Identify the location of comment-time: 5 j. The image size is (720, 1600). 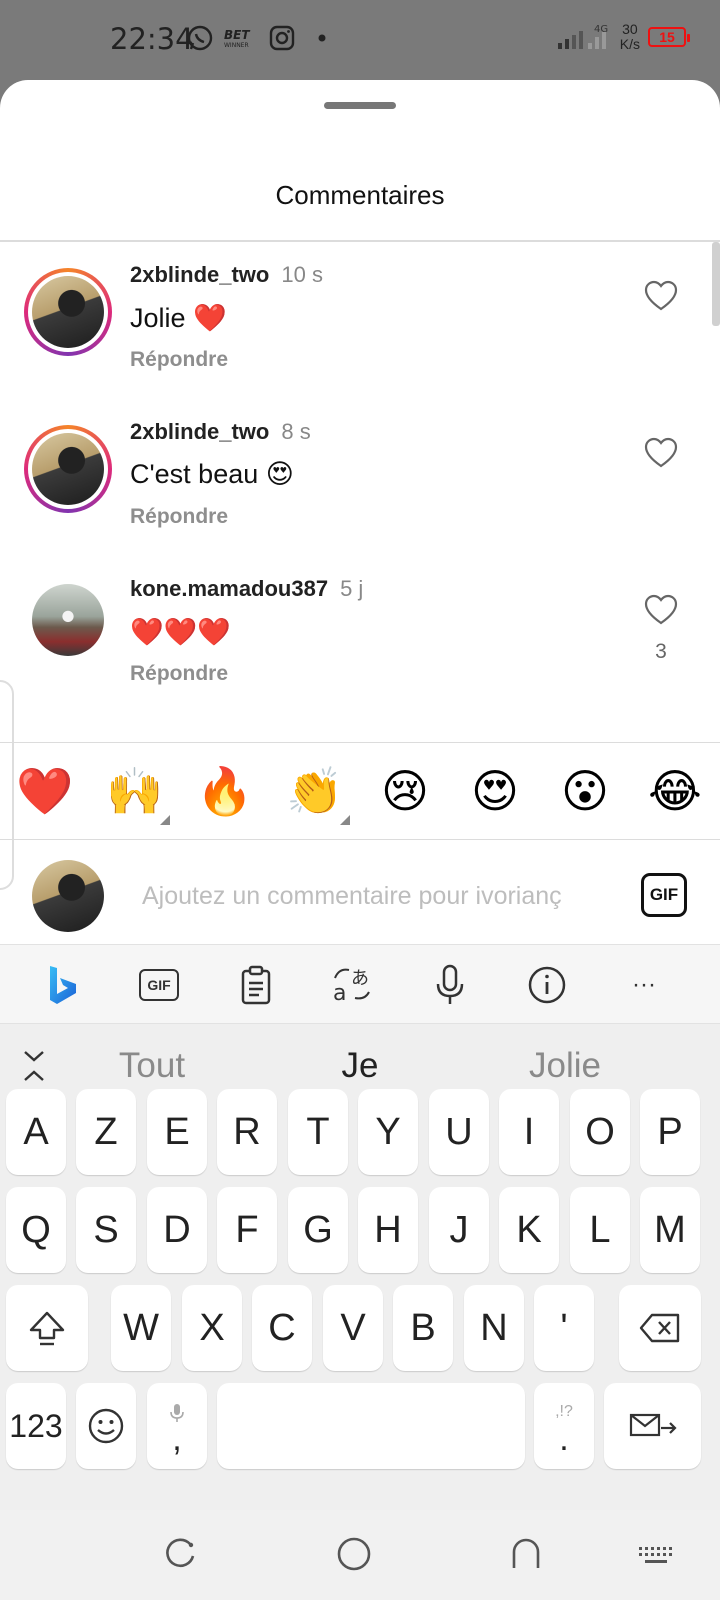
(352, 588).